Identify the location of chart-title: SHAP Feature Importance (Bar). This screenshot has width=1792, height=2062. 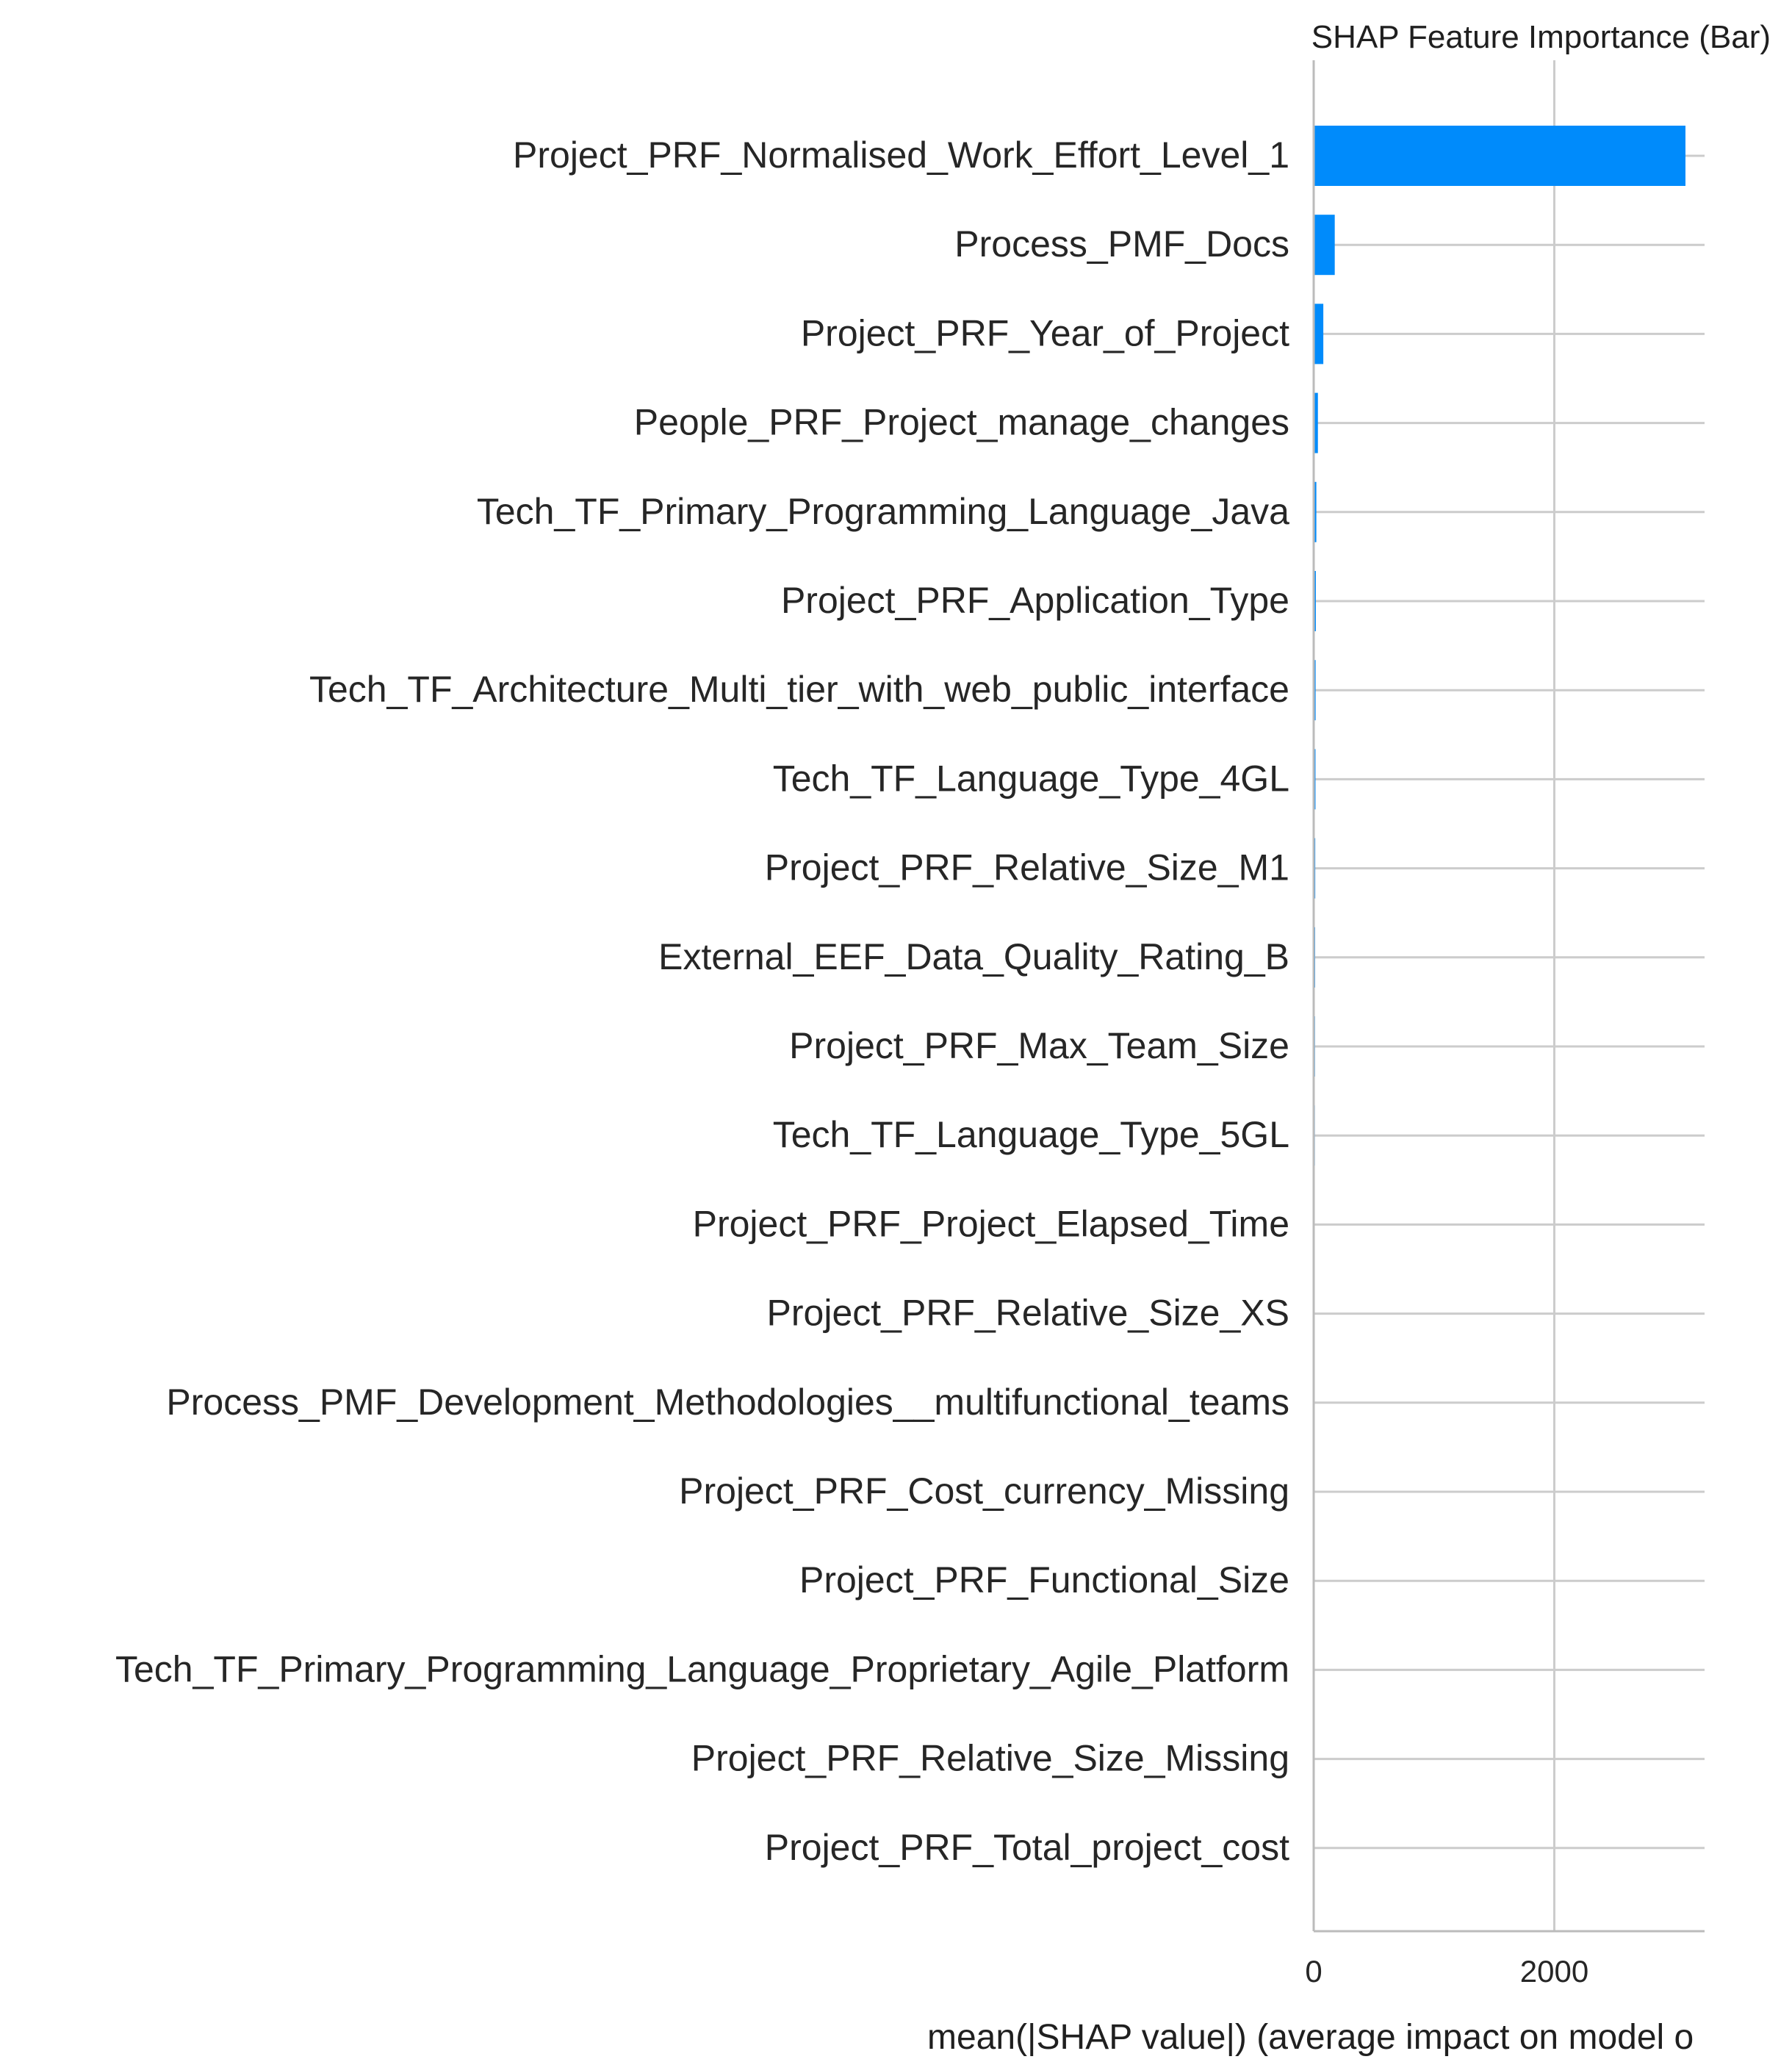
(1541, 37).